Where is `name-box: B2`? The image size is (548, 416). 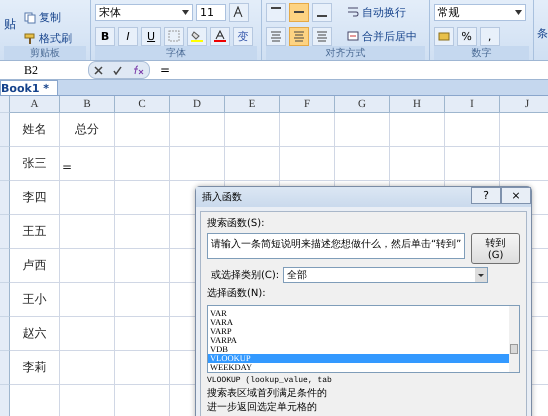
name-box: B2 is located at coordinates (44, 70).